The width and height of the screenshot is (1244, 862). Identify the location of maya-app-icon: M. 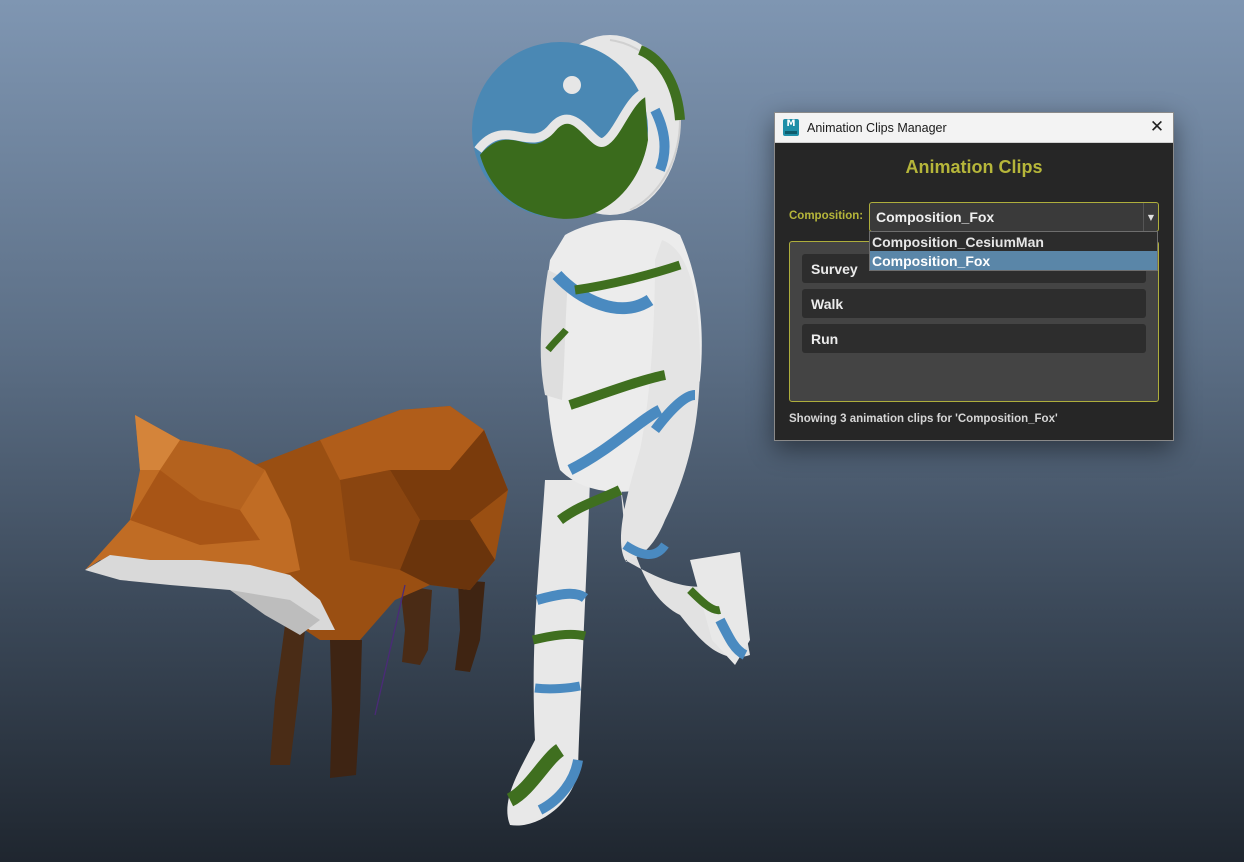
(791, 127).